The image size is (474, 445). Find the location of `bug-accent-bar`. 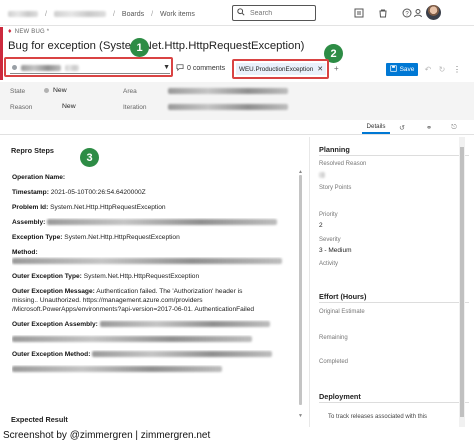

bug-accent-bar is located at coordinates (1, 53).